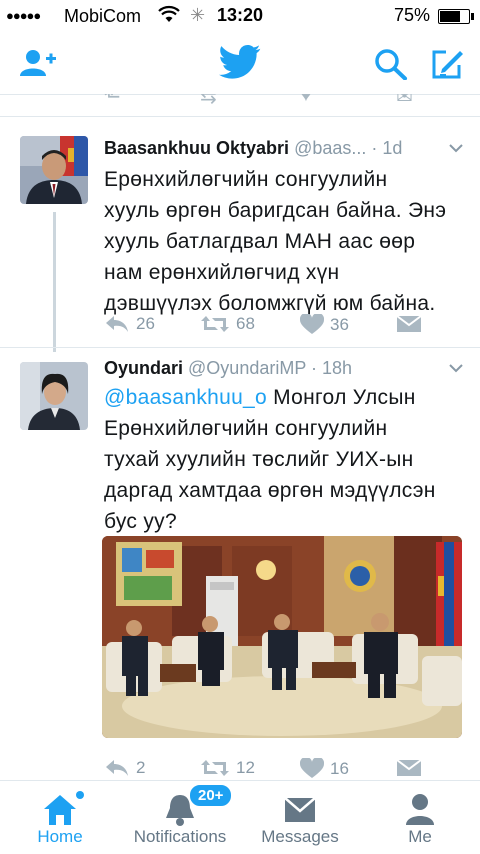 The height and width of the screenshot is (854, 480). What do you see at coordinates (196, 148) in the screenshot?
I see `display-name: Baasankhuu Oktyabri` at bounding box center [196, 148].